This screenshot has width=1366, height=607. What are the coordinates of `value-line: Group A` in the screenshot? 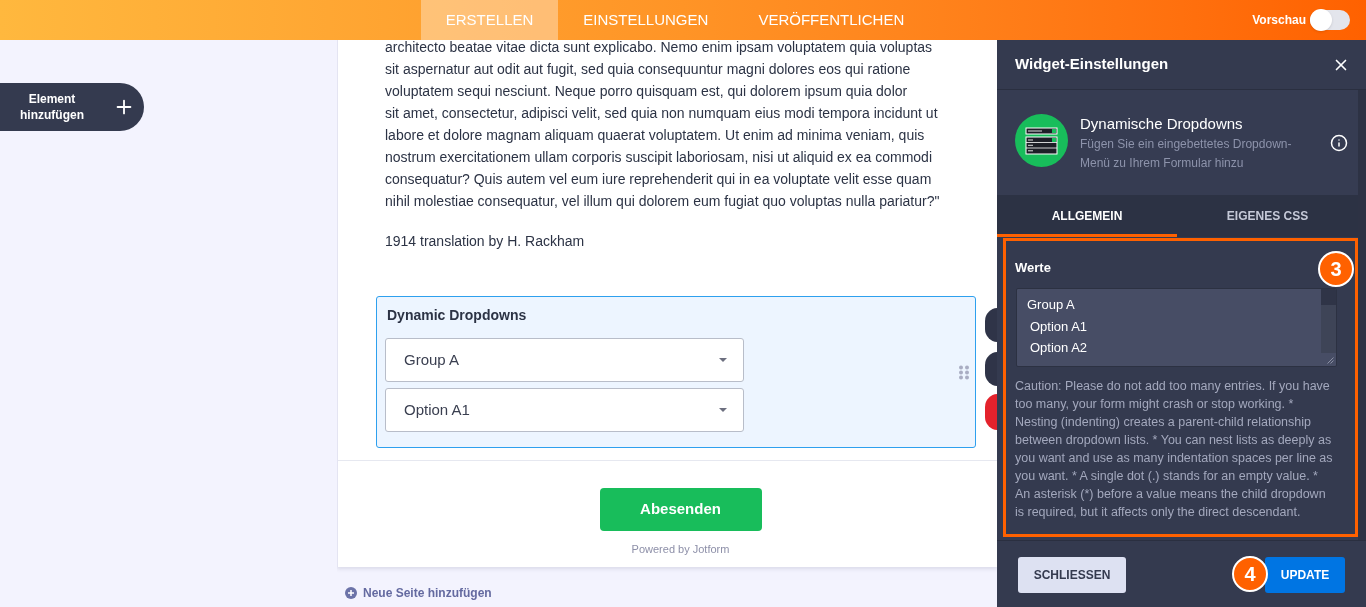 It's located at (1051, 305).